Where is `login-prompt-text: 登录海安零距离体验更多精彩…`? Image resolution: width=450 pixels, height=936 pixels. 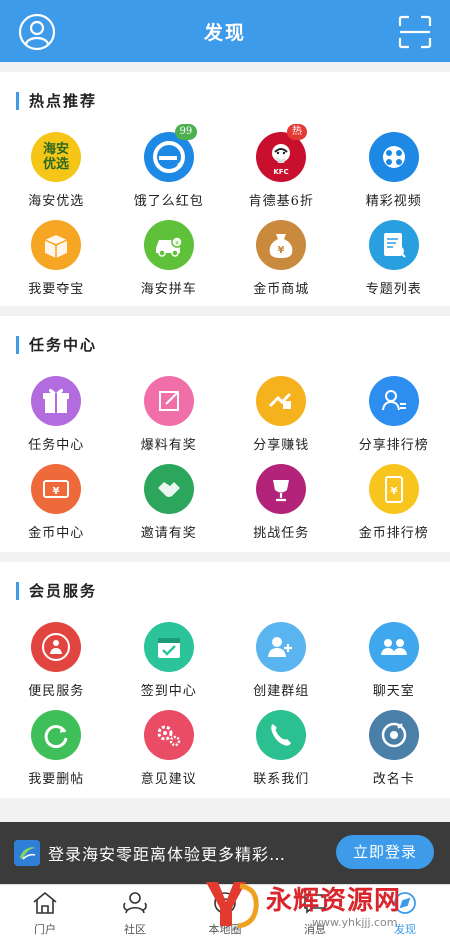 login-prompt-text: 登录海安零距离体验更多精彩… is located at coordinates (167, 854).